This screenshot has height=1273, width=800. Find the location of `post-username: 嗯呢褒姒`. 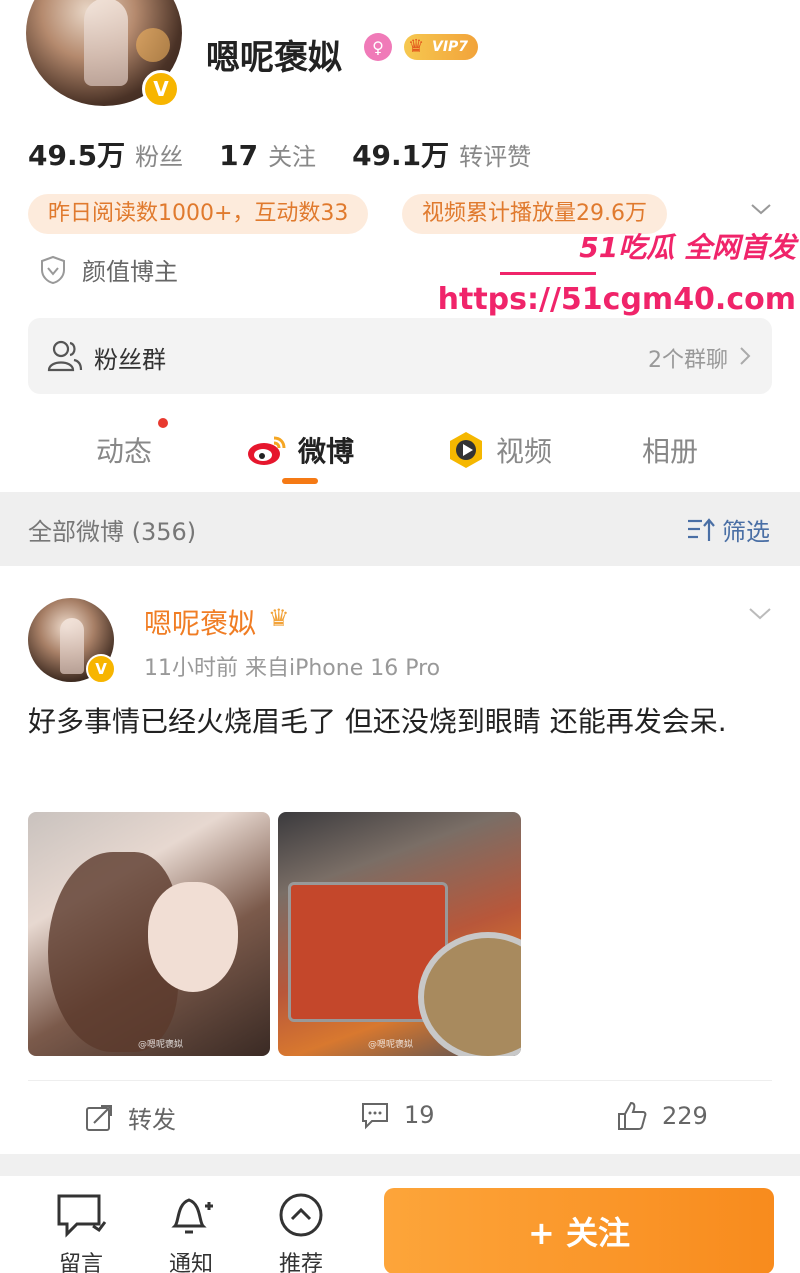

post-username: 嗯呢褒姒 is located at coordinates (200, 622).